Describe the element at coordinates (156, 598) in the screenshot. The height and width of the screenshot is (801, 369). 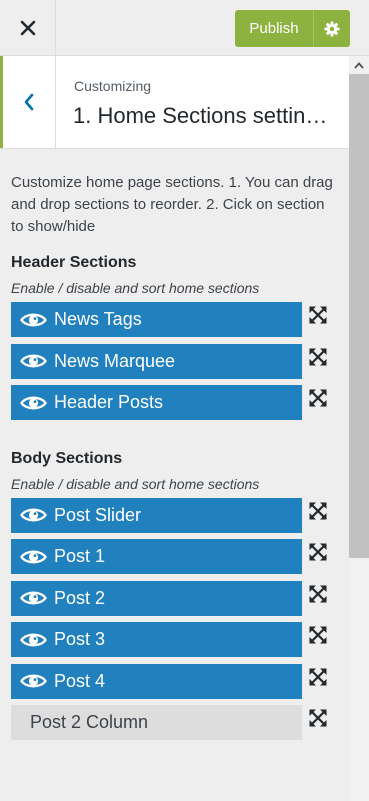
I see `section-toggle: Post 2` at that location.